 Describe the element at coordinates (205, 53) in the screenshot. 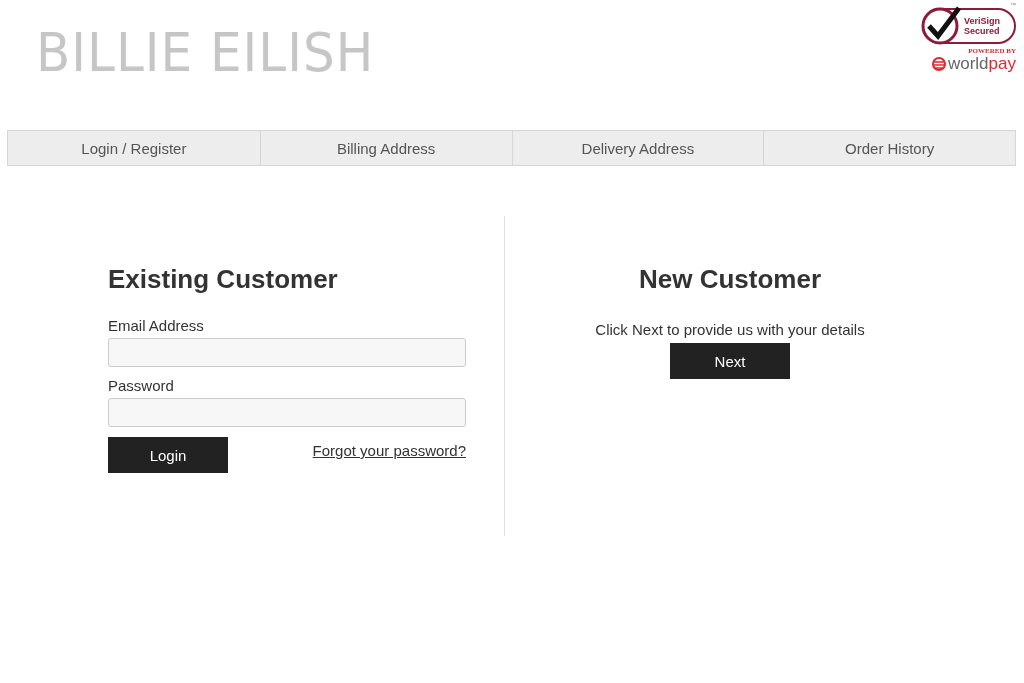

I see `logo: BILLIE EILISH` at that location.